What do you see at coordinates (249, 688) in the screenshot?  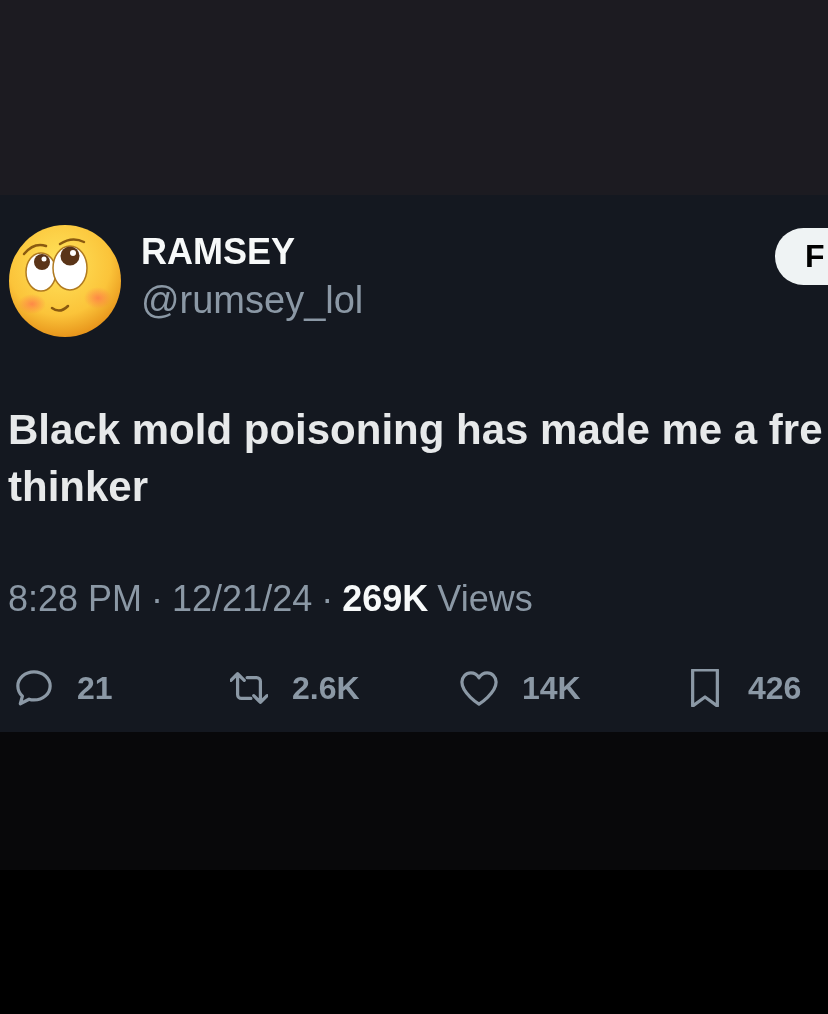 I see `repost-icon` at bounding box center [249, 688].